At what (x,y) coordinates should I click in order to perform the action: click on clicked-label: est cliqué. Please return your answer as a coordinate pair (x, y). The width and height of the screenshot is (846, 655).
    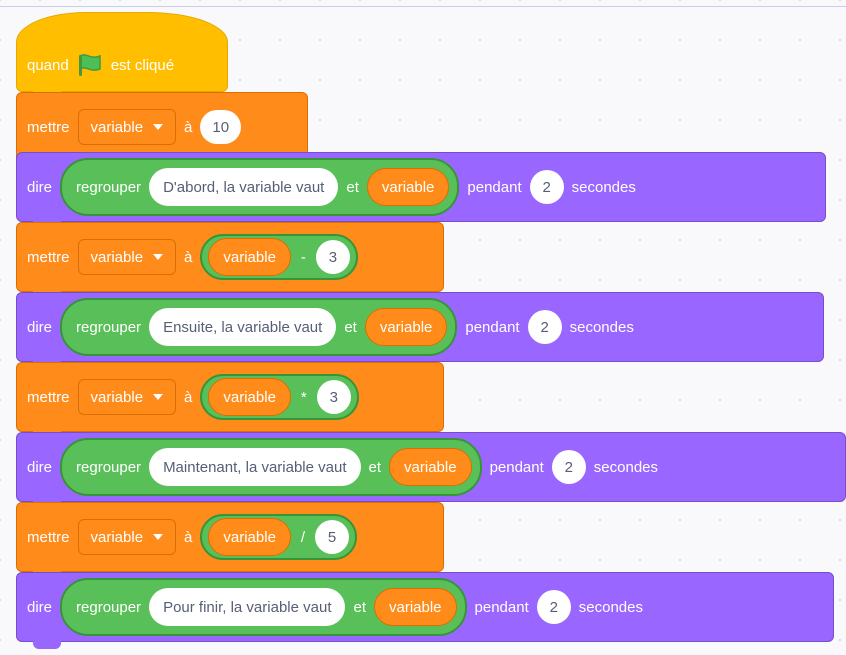
    Looking at the image, I should click on (142, 65).